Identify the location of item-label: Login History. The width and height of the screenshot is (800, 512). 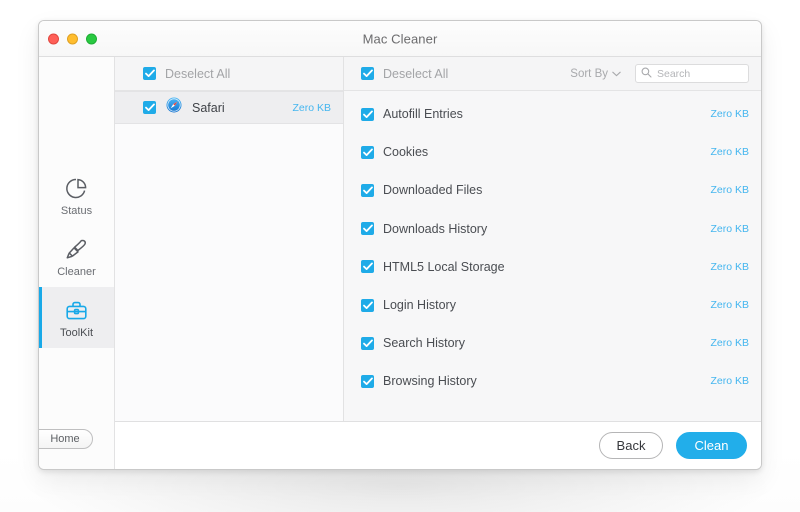
(419, 305).